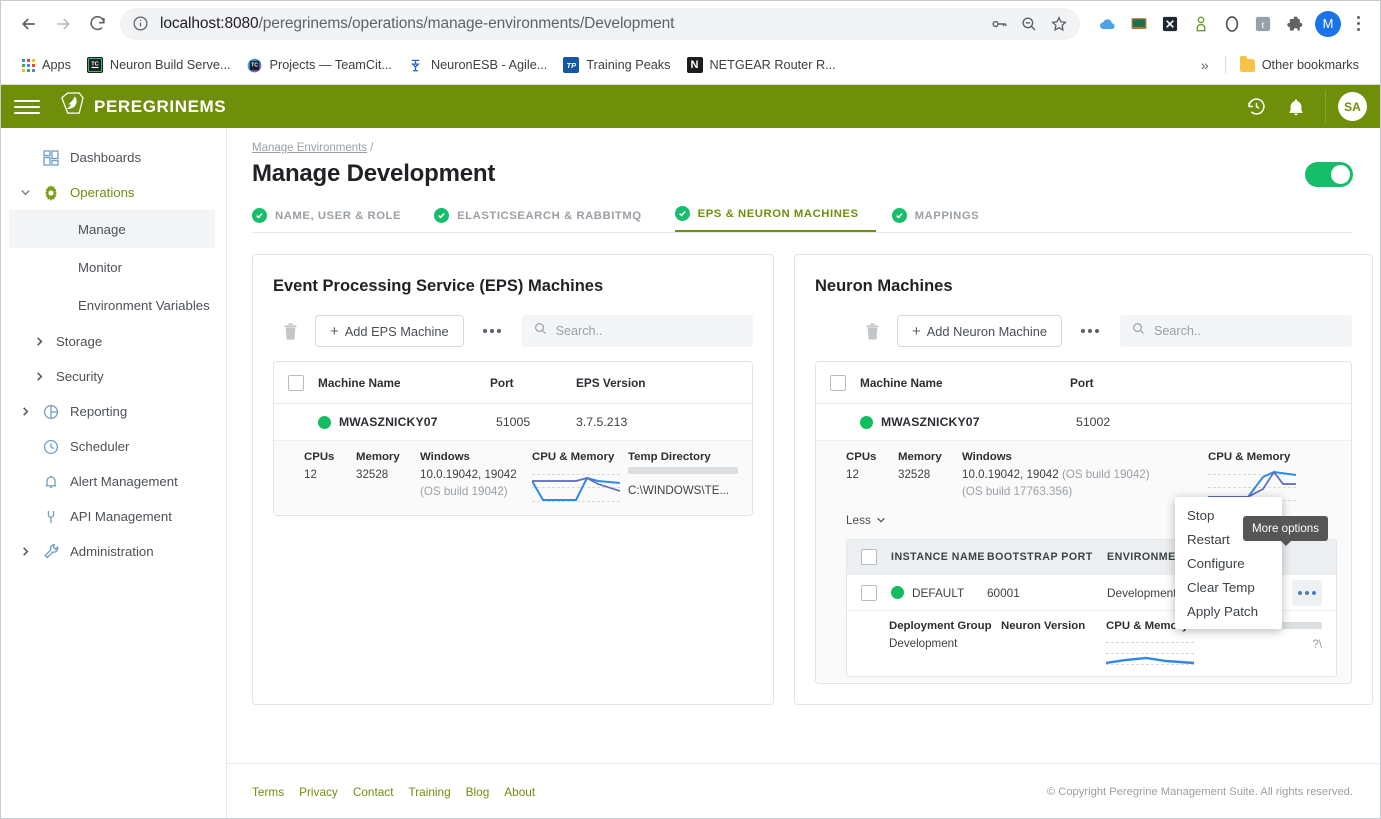 The image size is (1381, 819). What do you see at coordinates (1307, 592) in the screenshot?
I see `instance-more-options-button` at bounding box center [1307, 592].